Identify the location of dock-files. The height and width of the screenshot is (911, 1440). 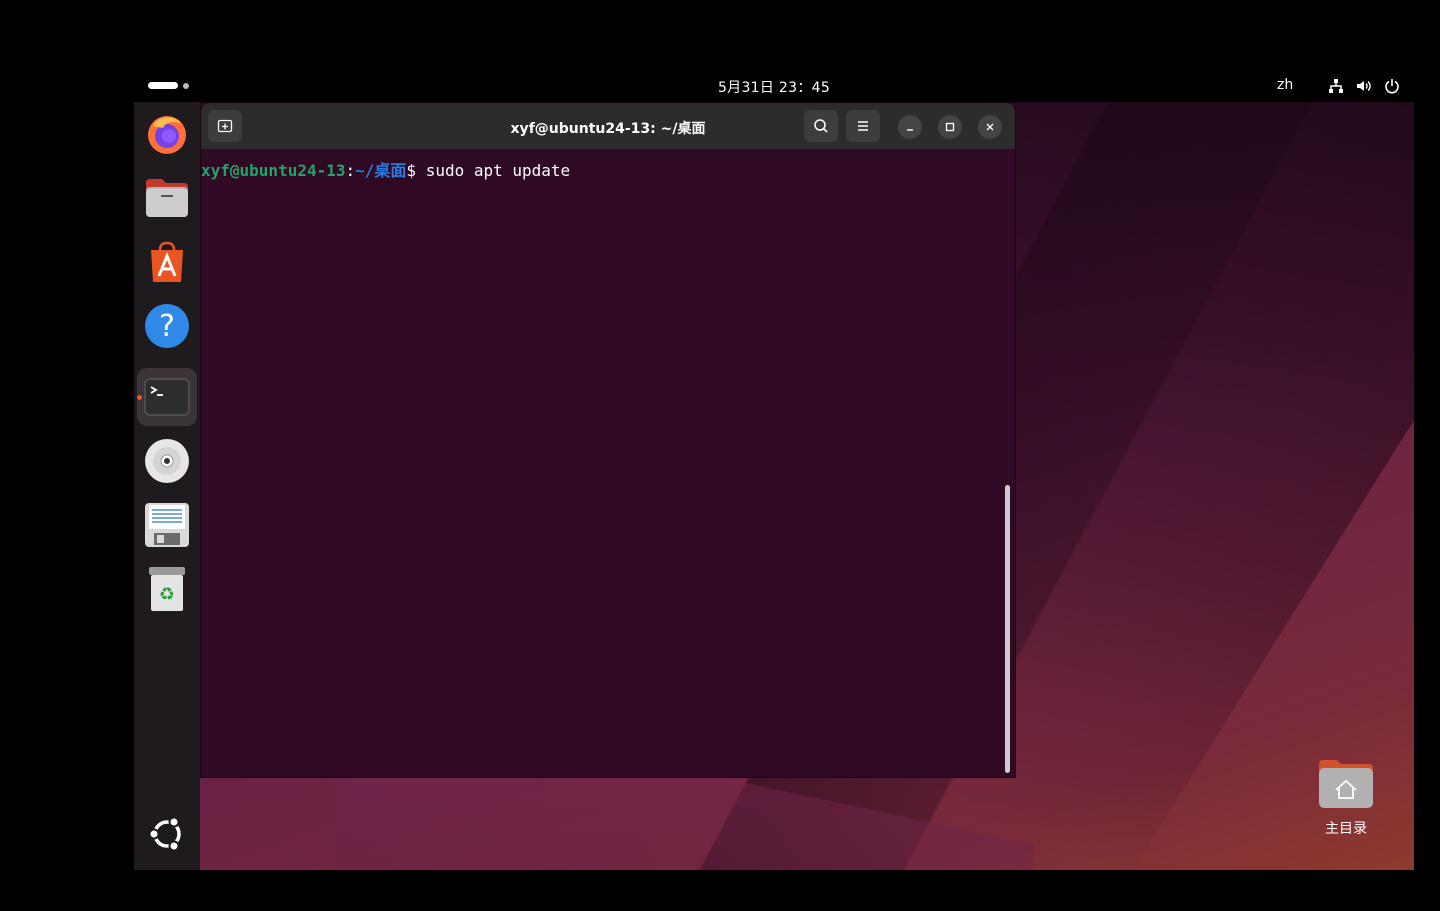
(167, 198).